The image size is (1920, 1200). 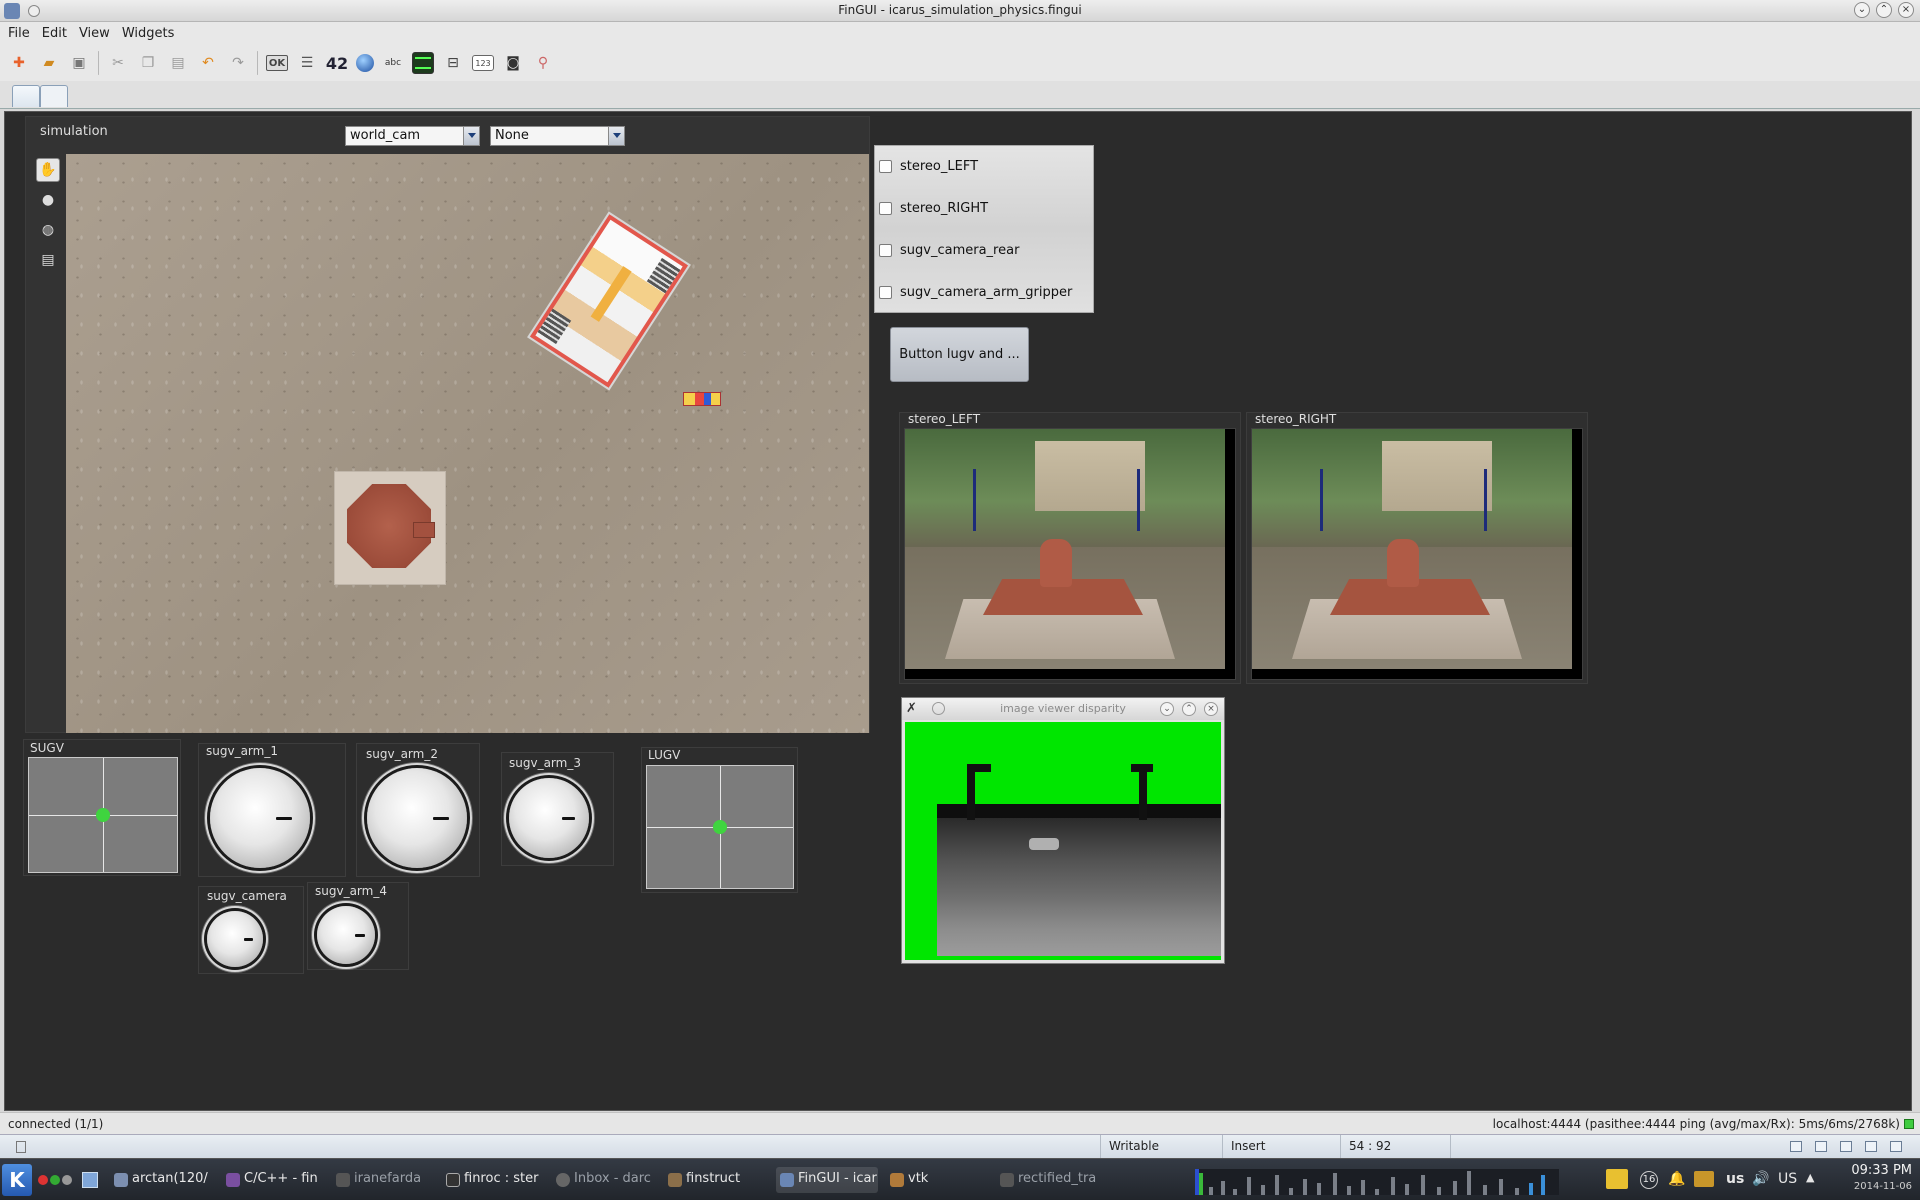 What do you see at coordinates (54, 33) in the screenshot?
I see `menu-edit: Edit` at bounding box center [54, 33].